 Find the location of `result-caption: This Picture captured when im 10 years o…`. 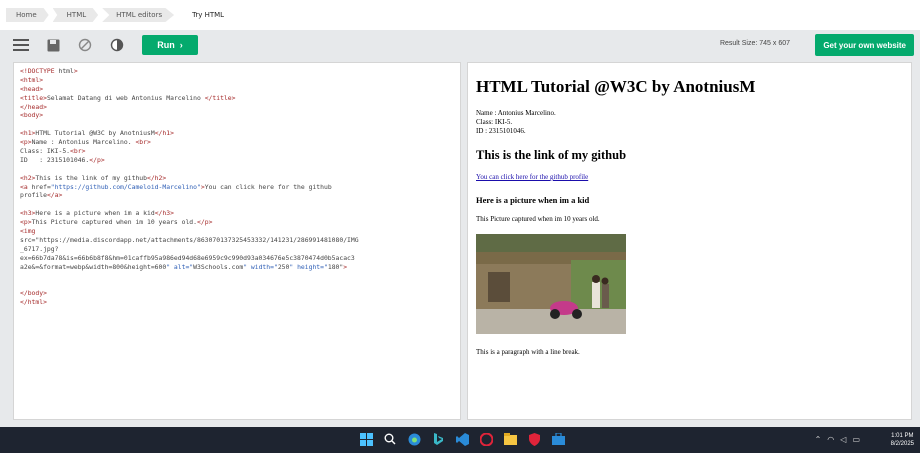

result-caption: This Picture captured when im 10 years o… is located at coordinates (538, 219).